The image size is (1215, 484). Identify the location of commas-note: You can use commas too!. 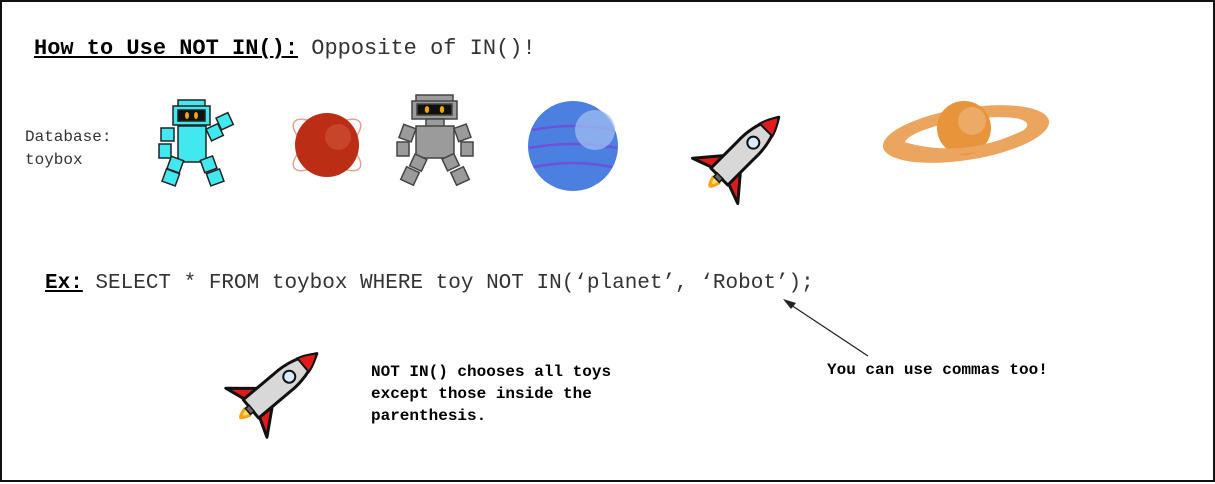
(937, 370).